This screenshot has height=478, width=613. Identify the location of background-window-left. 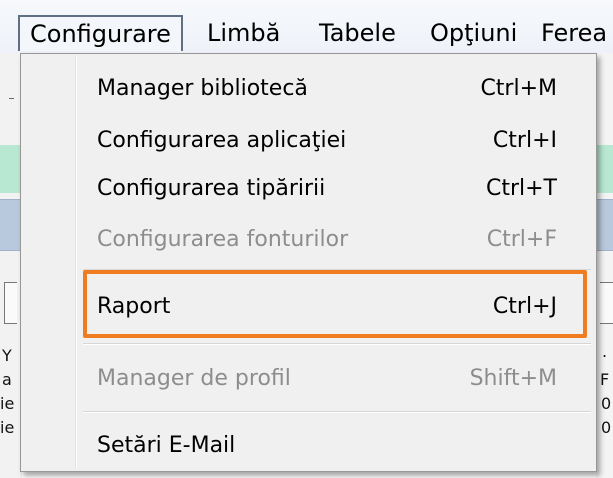
(11, 265).